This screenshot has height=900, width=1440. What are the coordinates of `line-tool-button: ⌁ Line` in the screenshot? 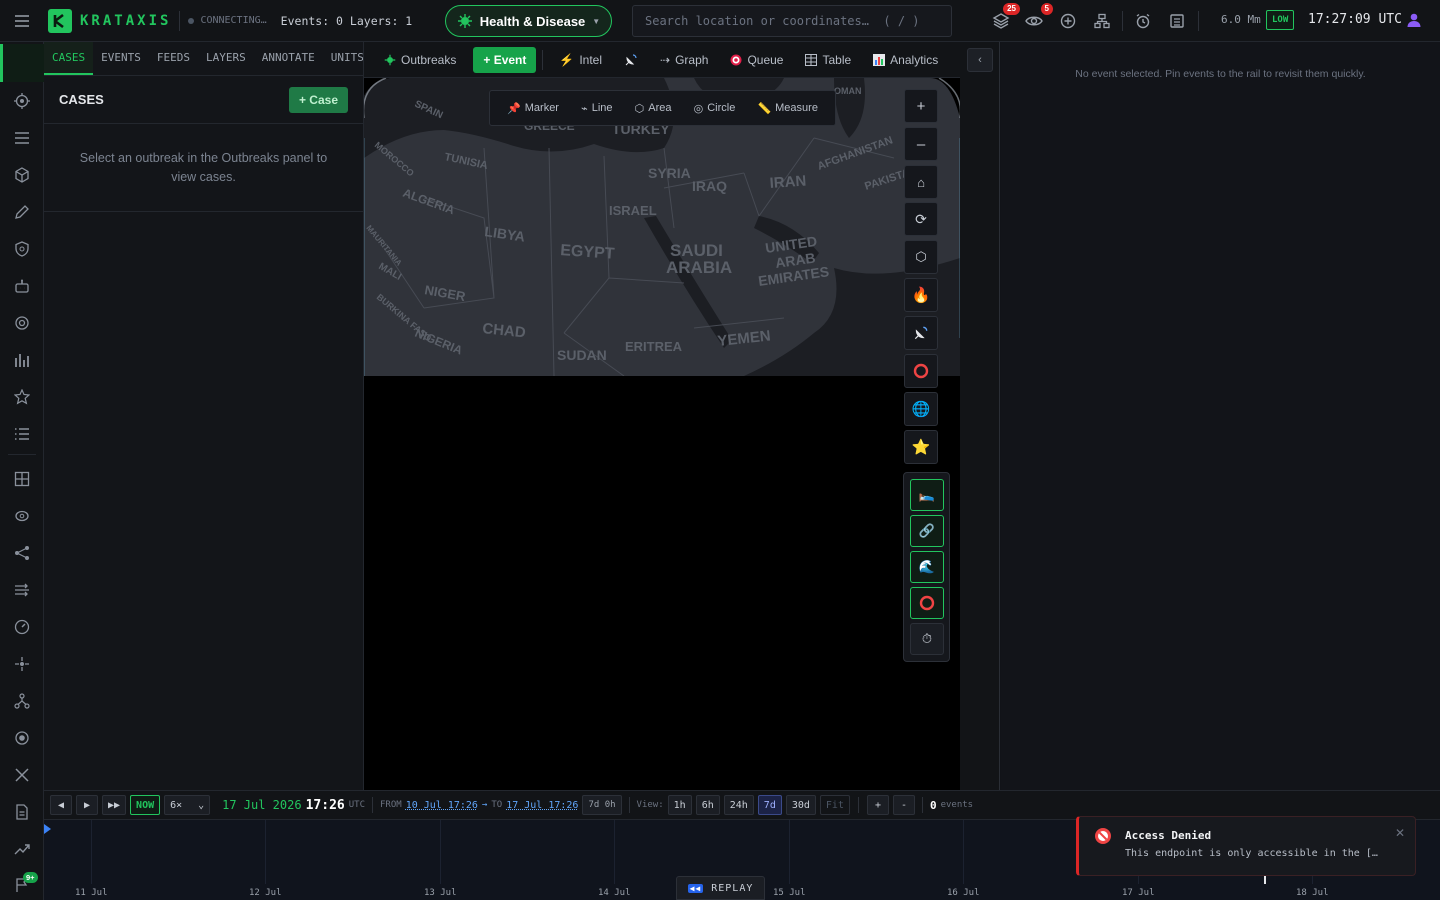 It's located at (596, 108).